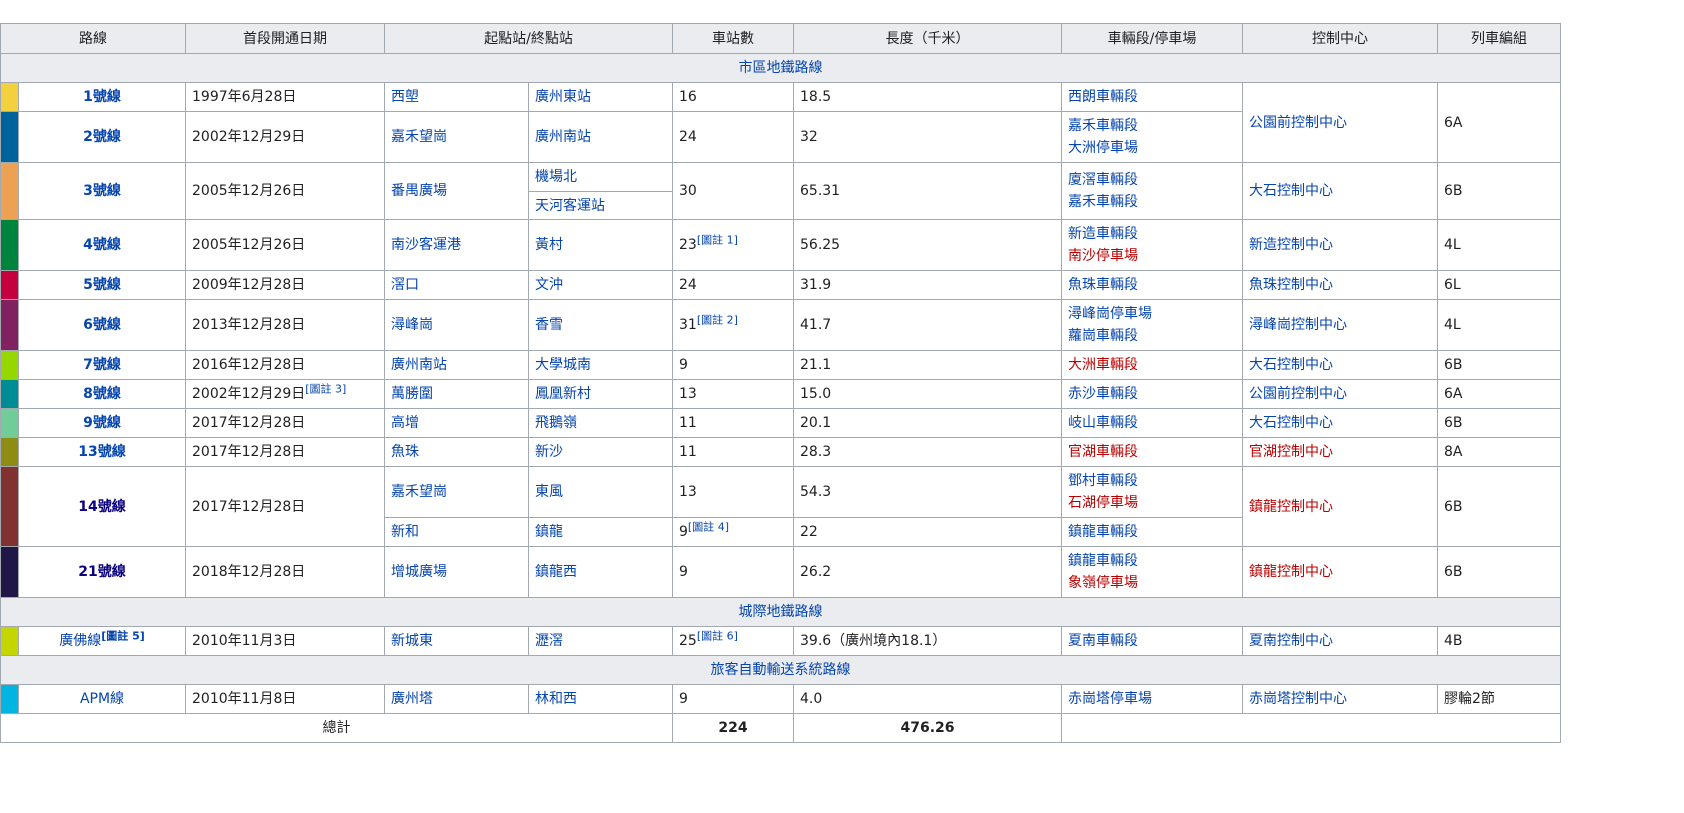 The height and width of the screenshot is (813, 1684). I want to click on cell-stations: 13, so click(733, 492).